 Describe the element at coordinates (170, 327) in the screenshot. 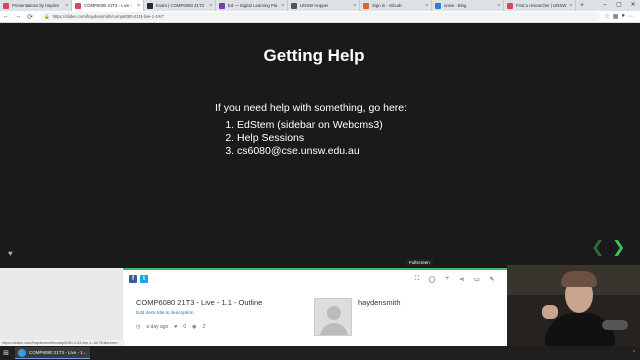

I see `deck-meta: ◷ a day ago ♥ 0 ◉ 2` at that location.